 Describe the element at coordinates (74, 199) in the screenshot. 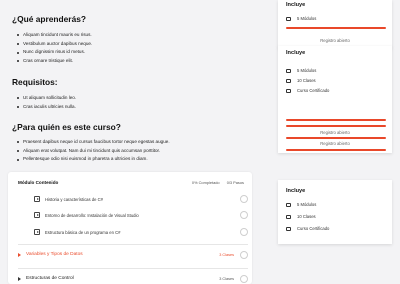

I see `lesson-title: Historia y características de C#` at that location.